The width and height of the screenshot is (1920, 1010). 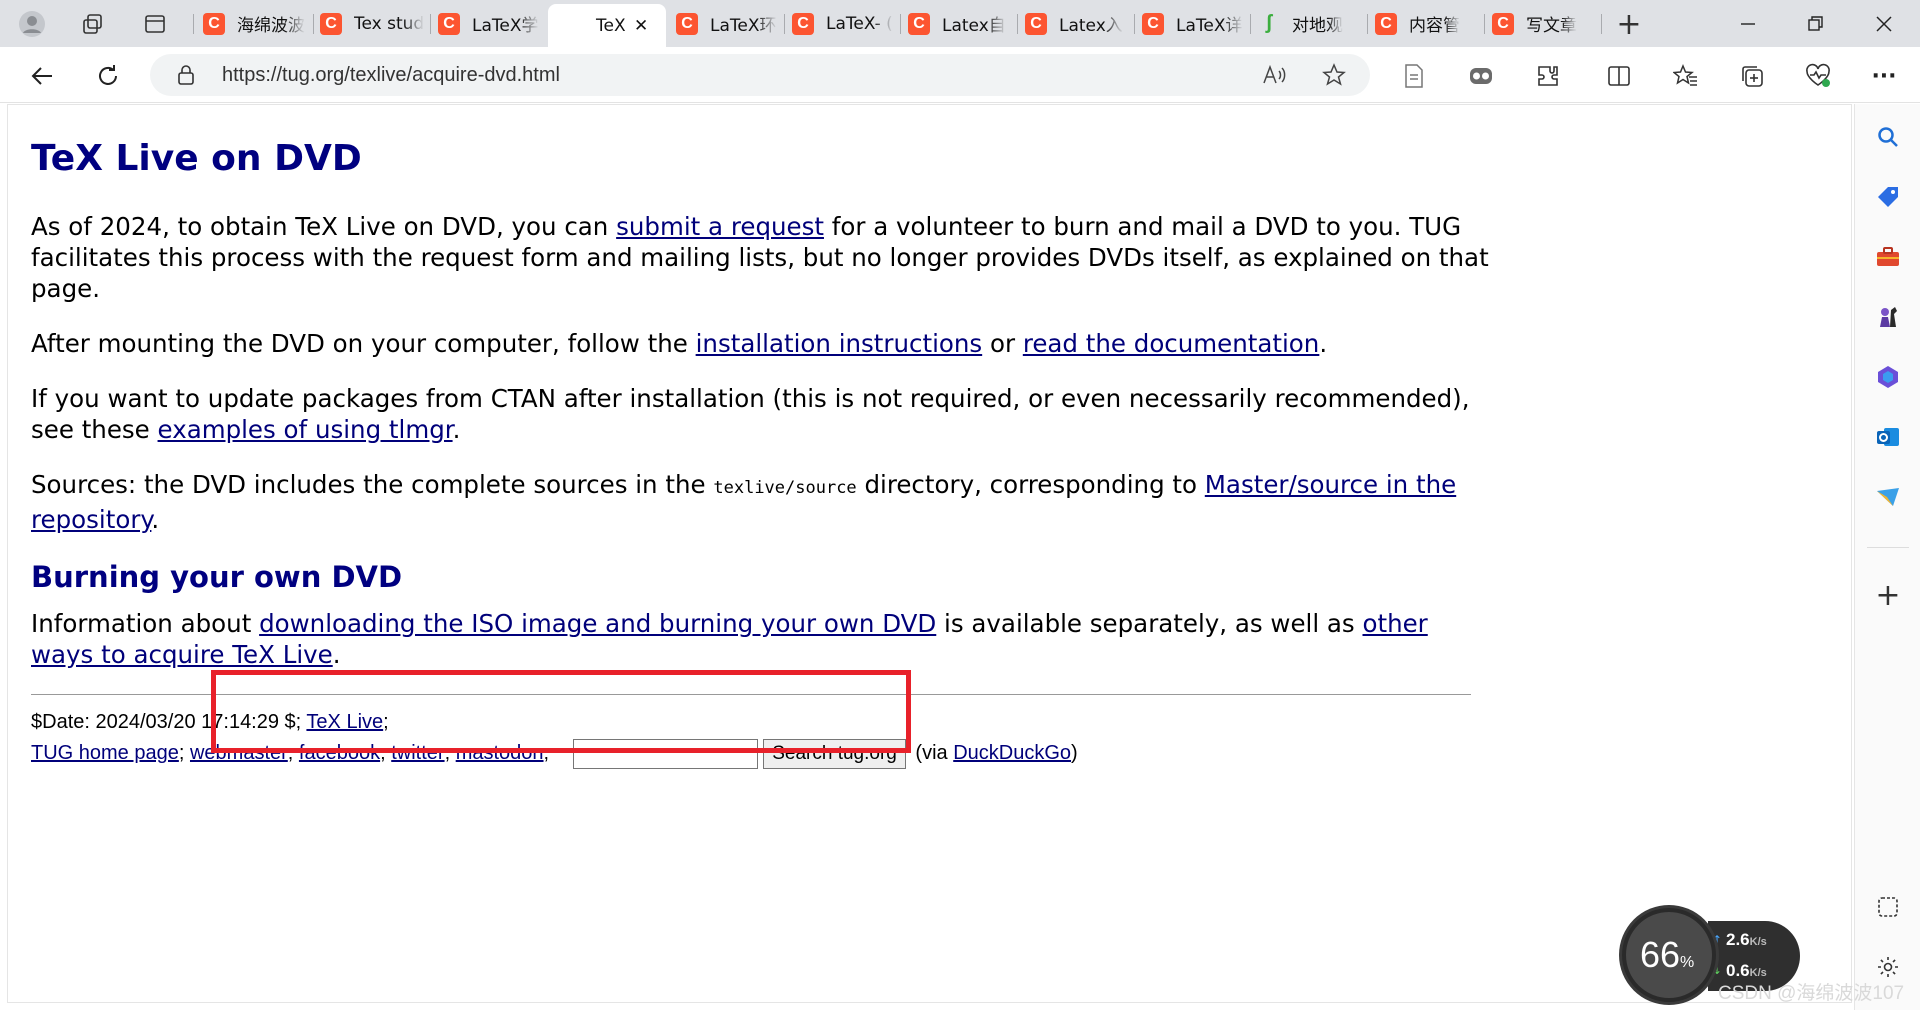 I want to click on read-aloud-icon, so click(x=1275, y=77).